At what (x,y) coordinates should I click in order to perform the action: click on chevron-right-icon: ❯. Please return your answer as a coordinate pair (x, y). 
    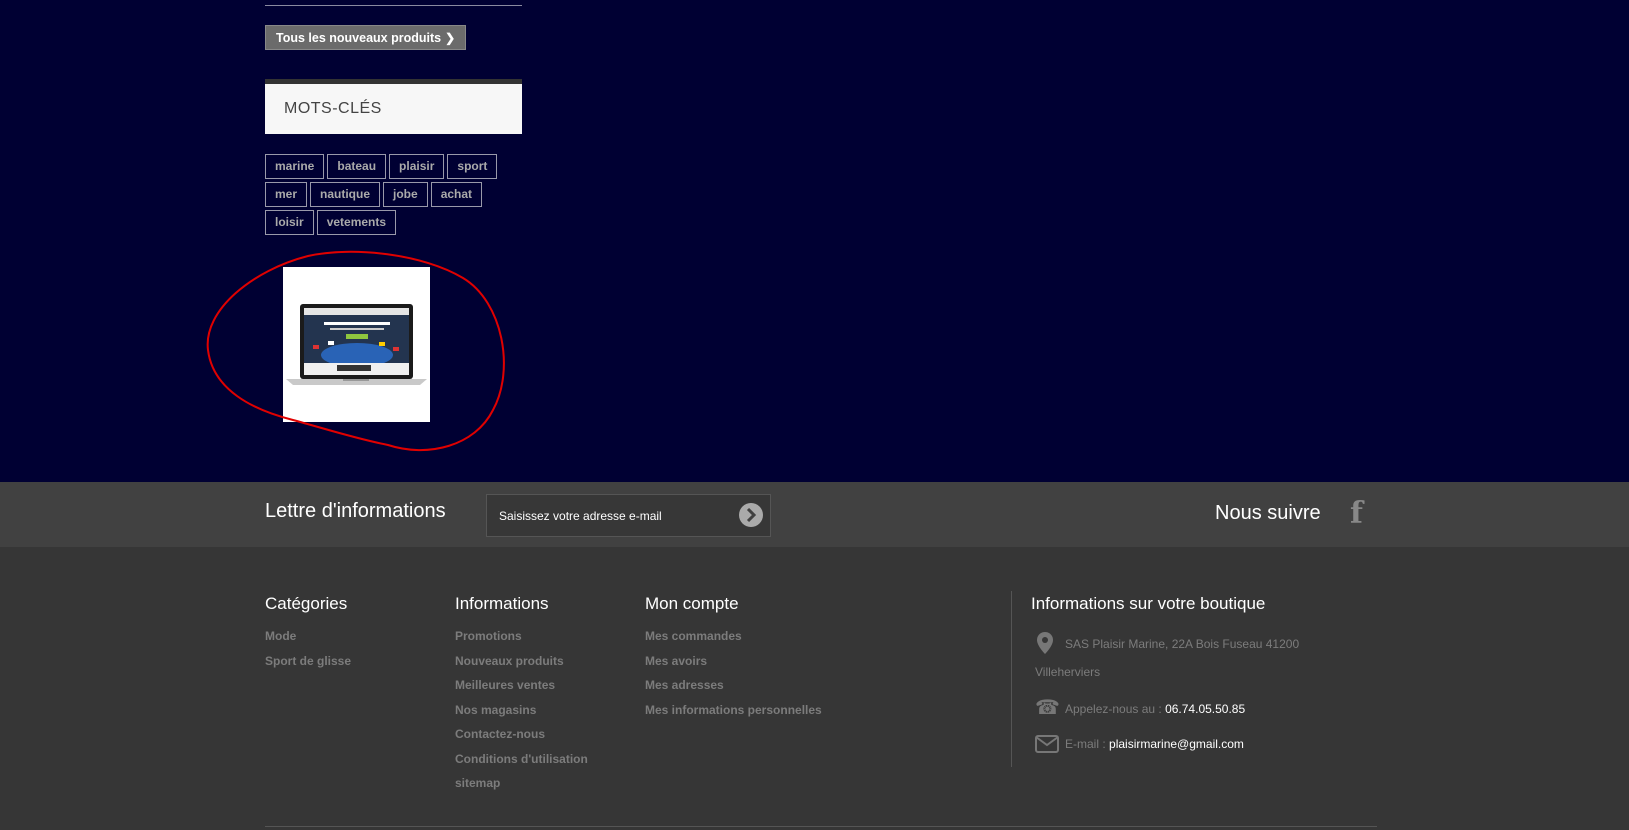
    Looking at the image, I should click on (450, 38).